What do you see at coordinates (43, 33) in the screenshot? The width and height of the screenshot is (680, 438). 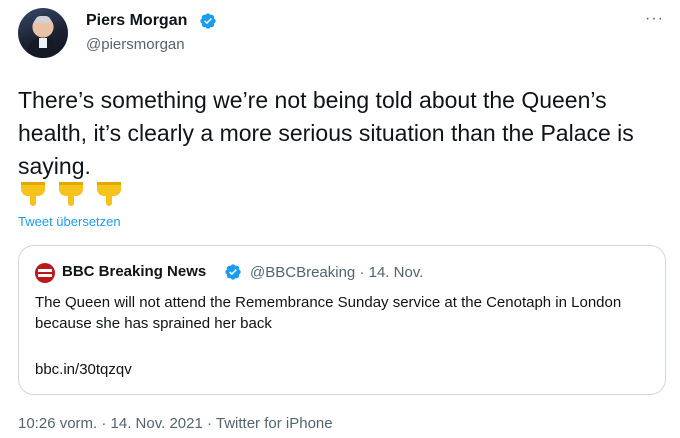 I see `author-avatar` at bounding box center [43, 33].